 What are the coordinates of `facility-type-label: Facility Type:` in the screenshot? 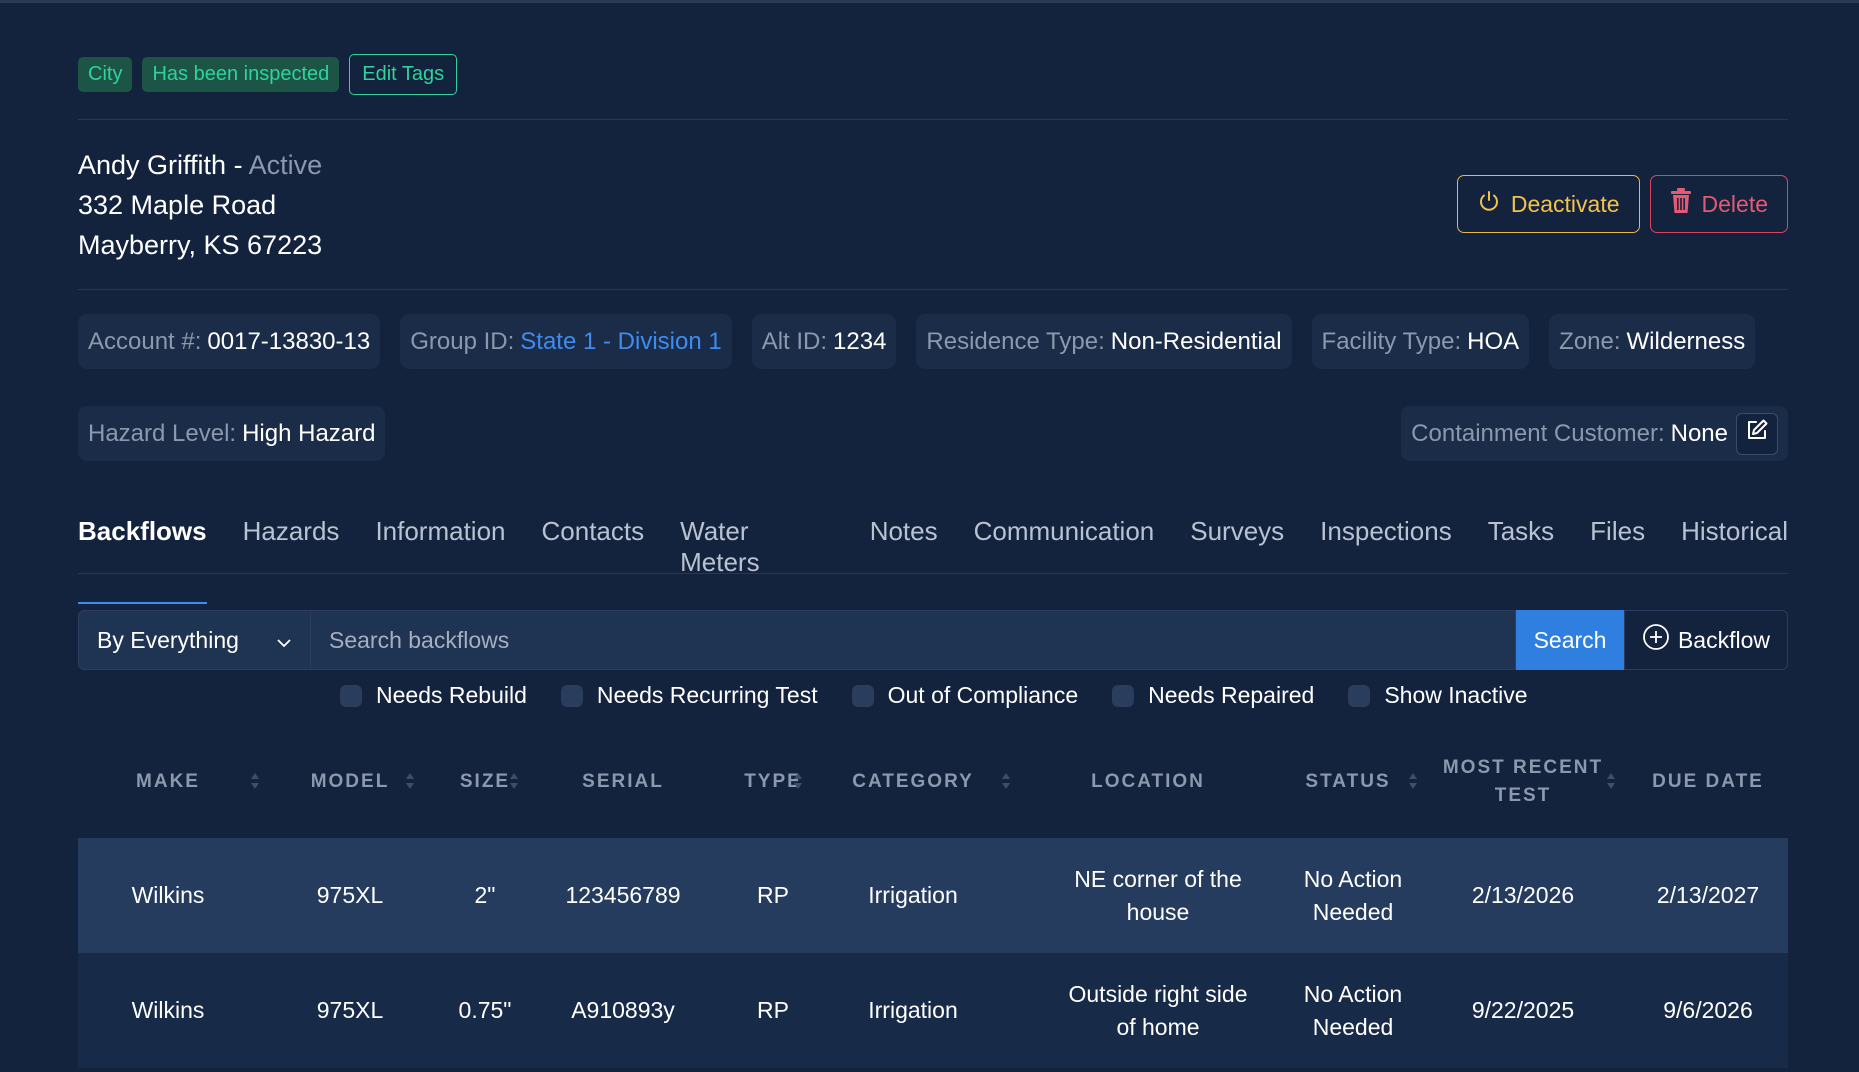 It's located at (1391, 341).